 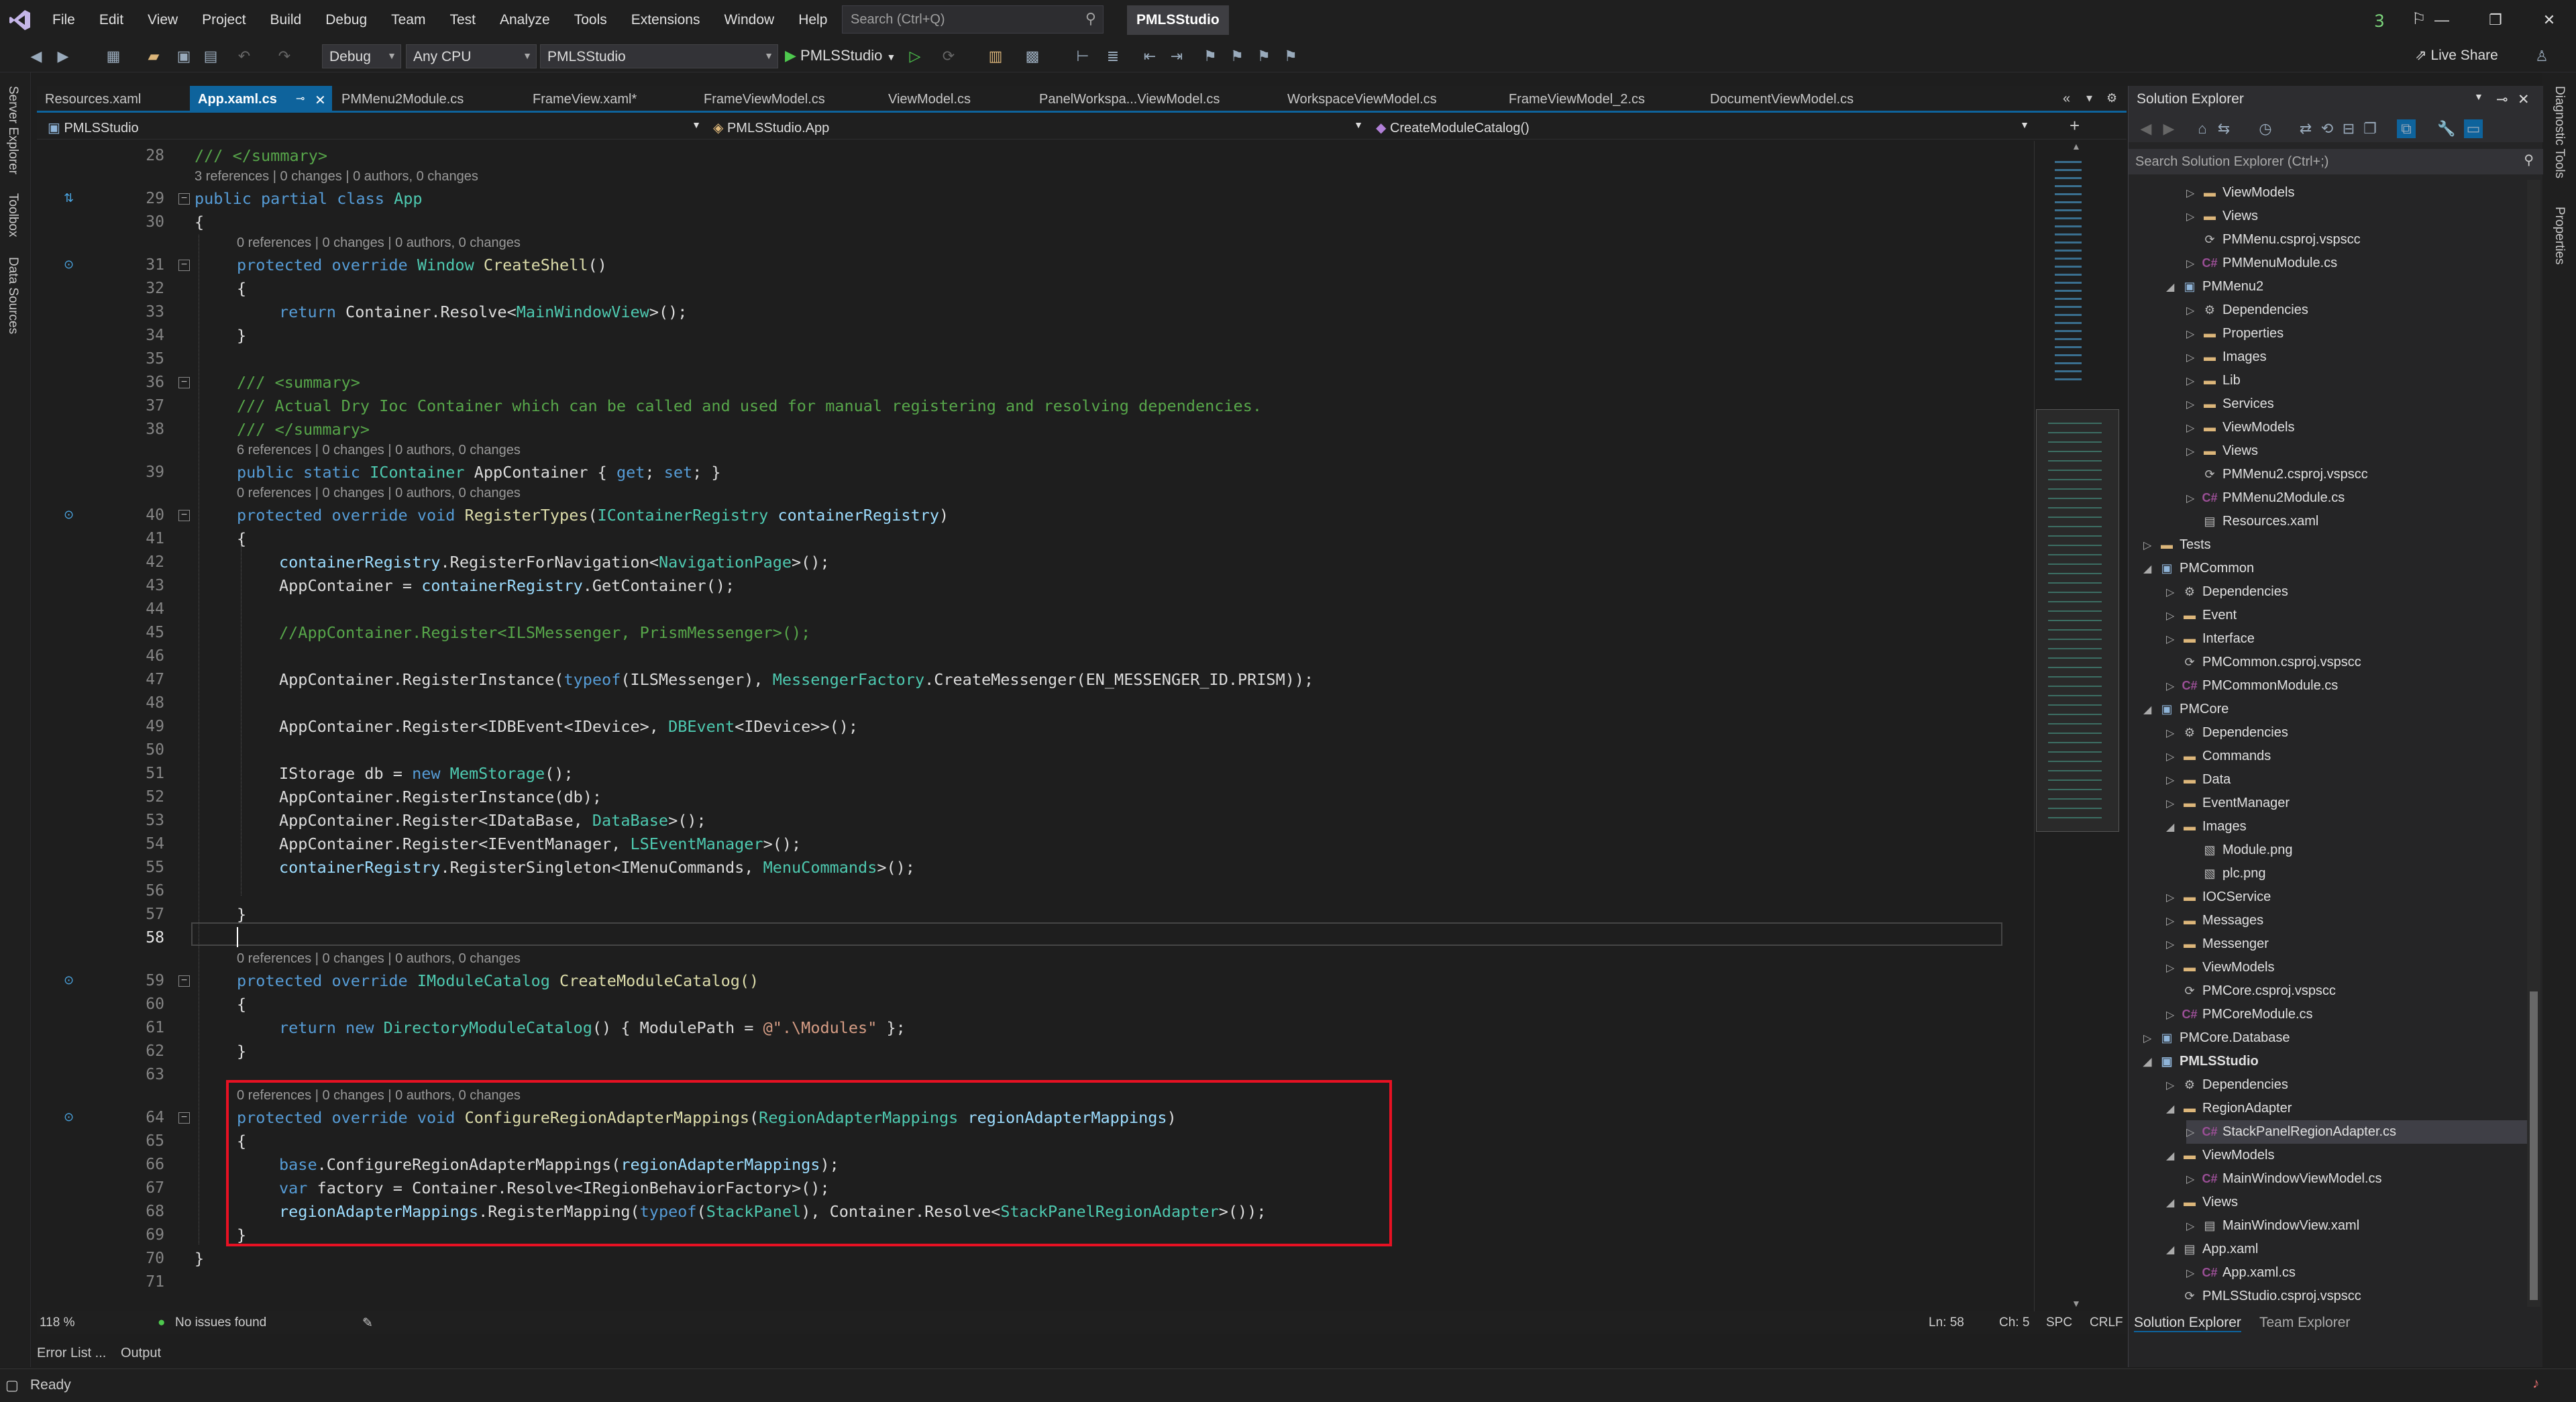 I want to click on tree-item-file: ⟳ PMLSStudio.csproj.vspscc, so click(x=2271, y=1296).